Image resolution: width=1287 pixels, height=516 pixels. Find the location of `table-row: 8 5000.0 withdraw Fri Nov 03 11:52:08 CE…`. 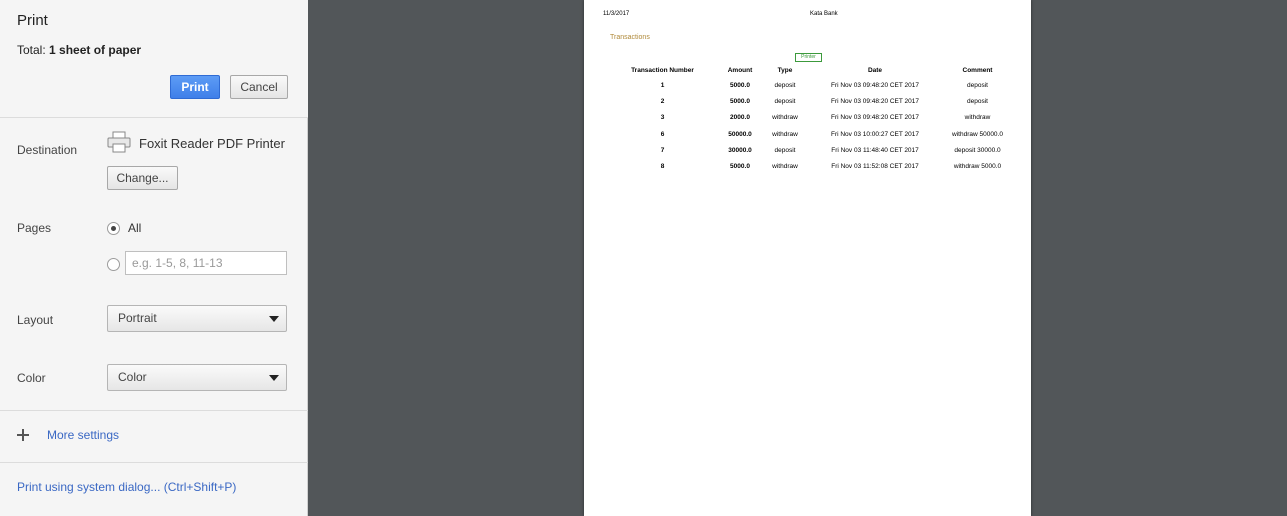

table-row: 8 5000.0 withdraw Fri Nov 03 11:52:08 CE… is located at coordinates (810, 166).